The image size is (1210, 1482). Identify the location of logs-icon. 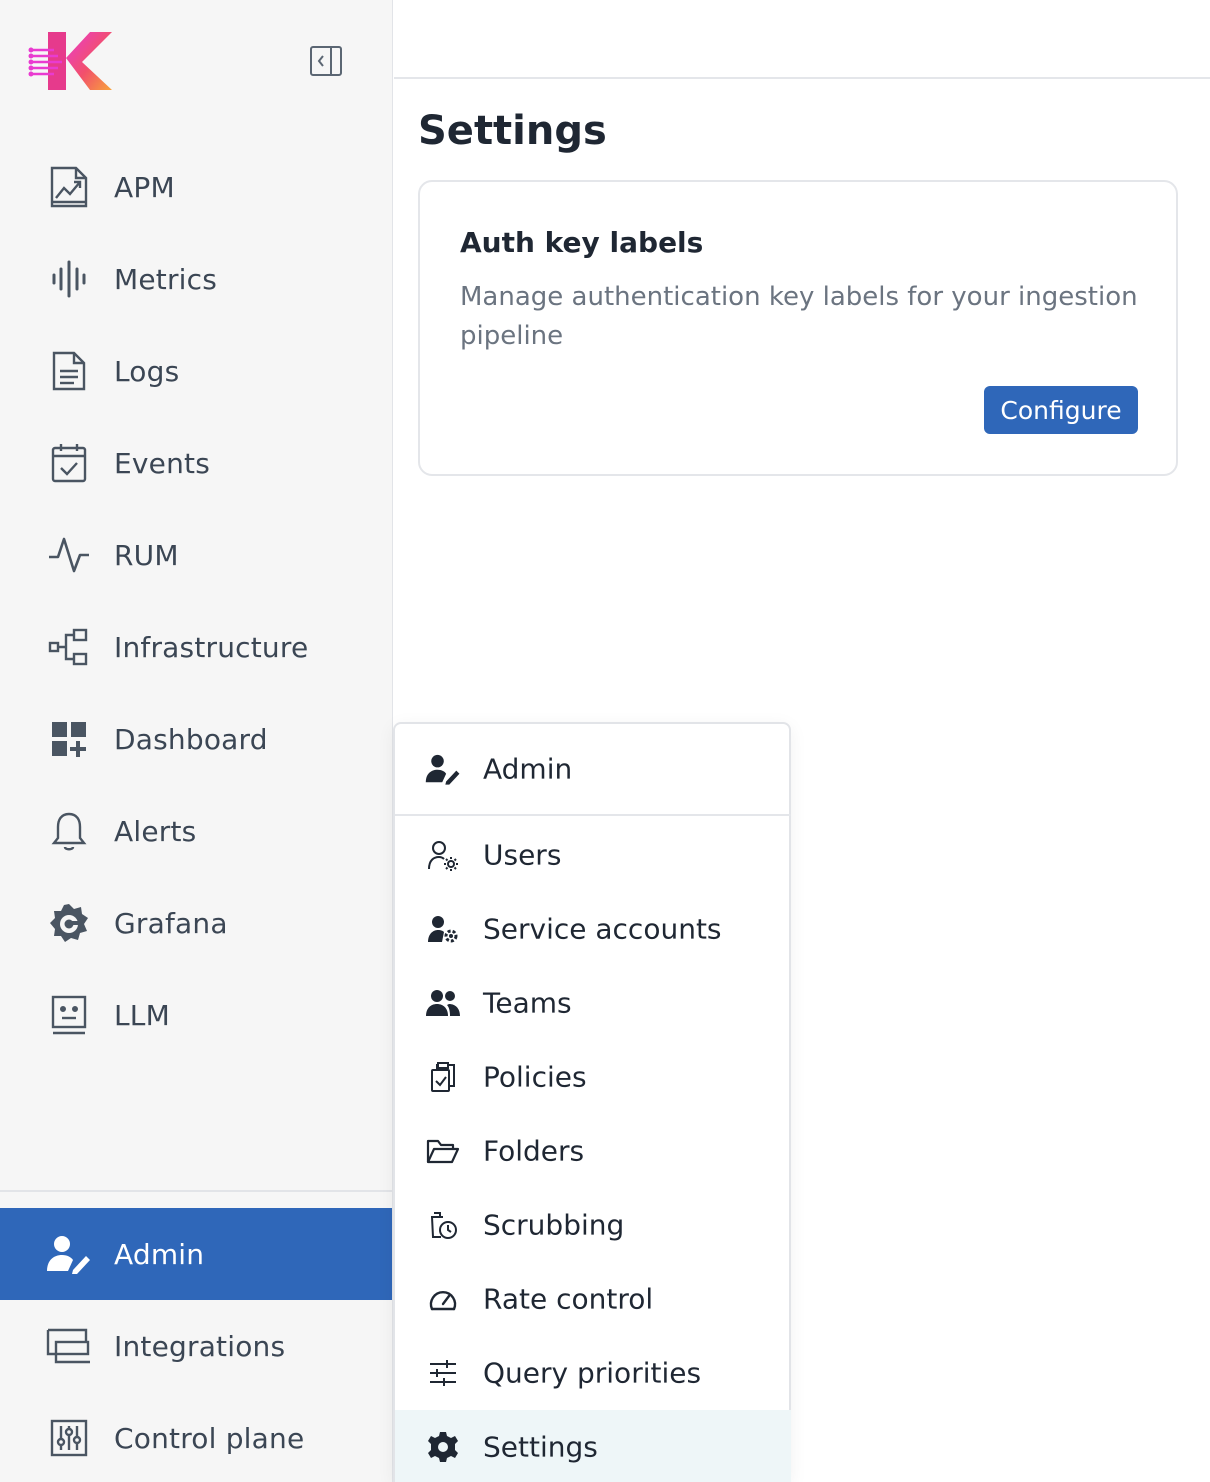
(69, 371).